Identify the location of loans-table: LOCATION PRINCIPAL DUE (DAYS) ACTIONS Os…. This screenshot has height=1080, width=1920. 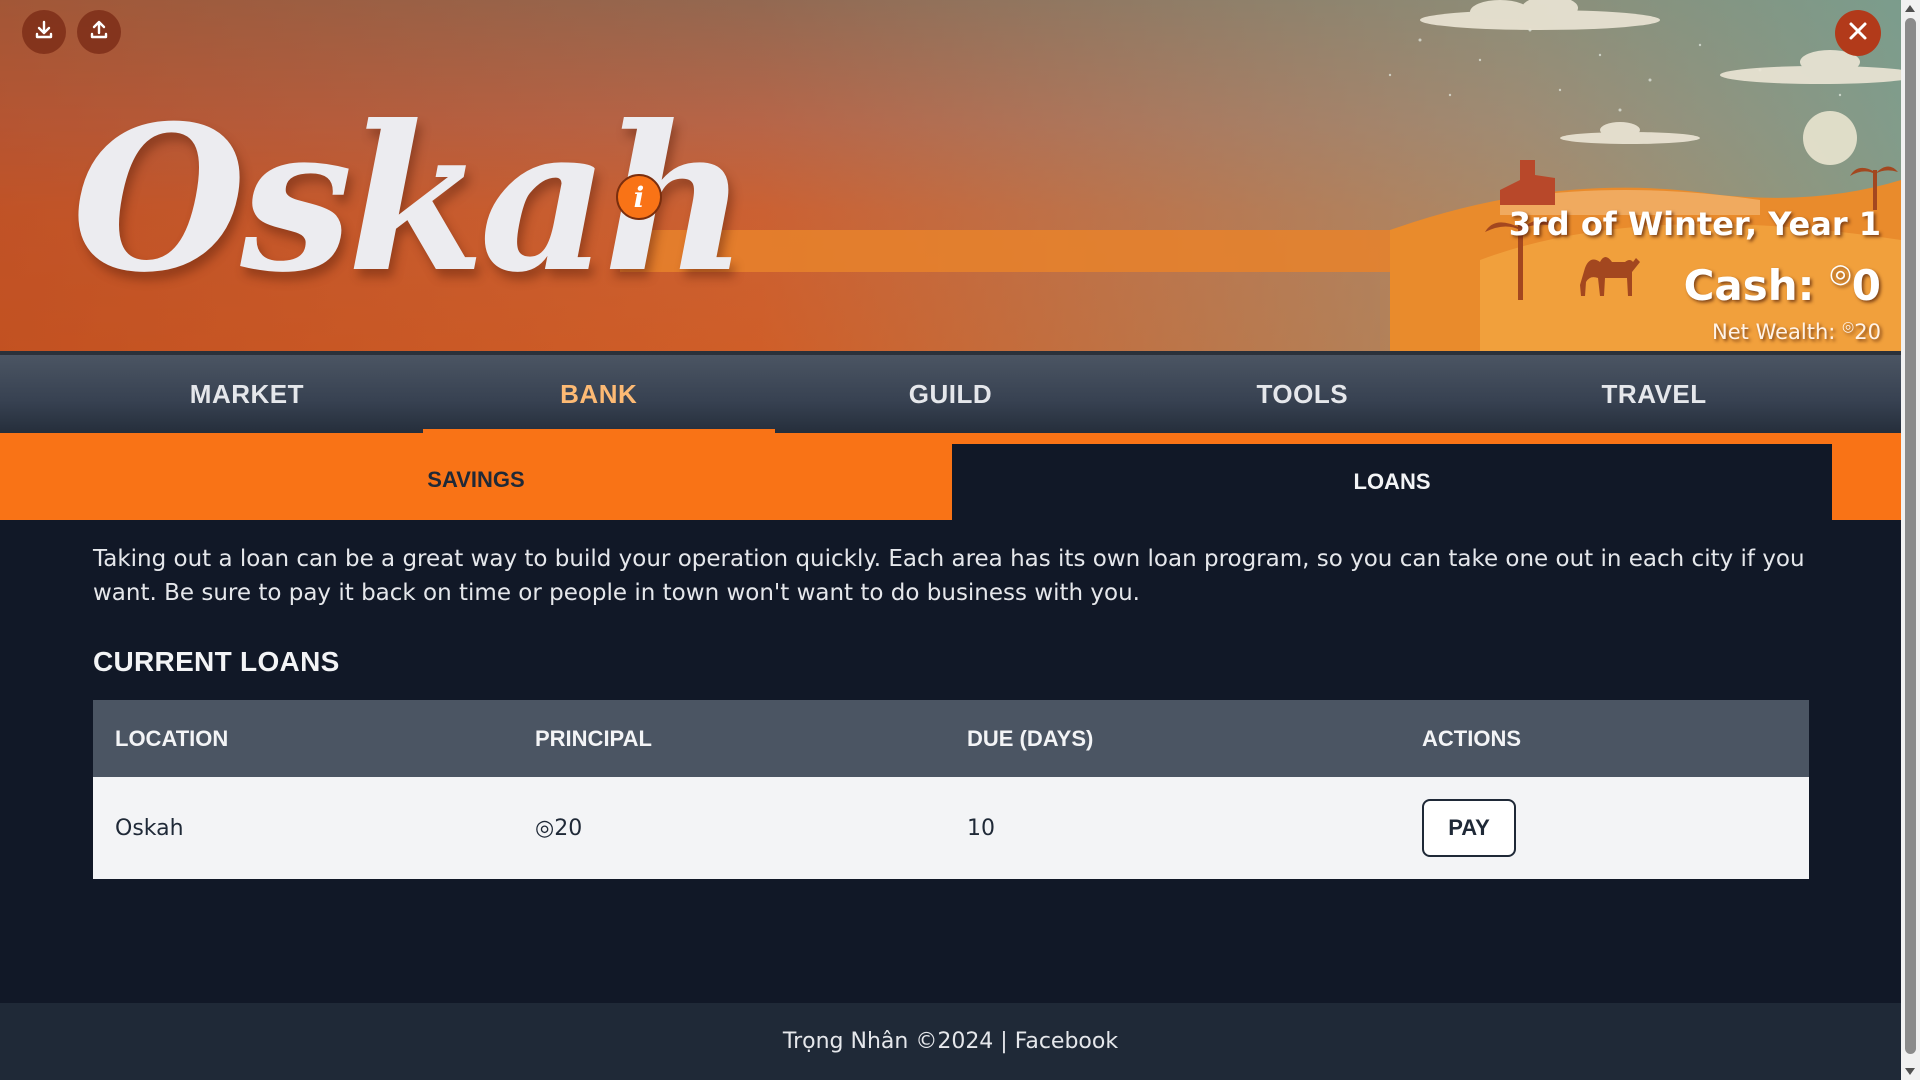
(951, 789).